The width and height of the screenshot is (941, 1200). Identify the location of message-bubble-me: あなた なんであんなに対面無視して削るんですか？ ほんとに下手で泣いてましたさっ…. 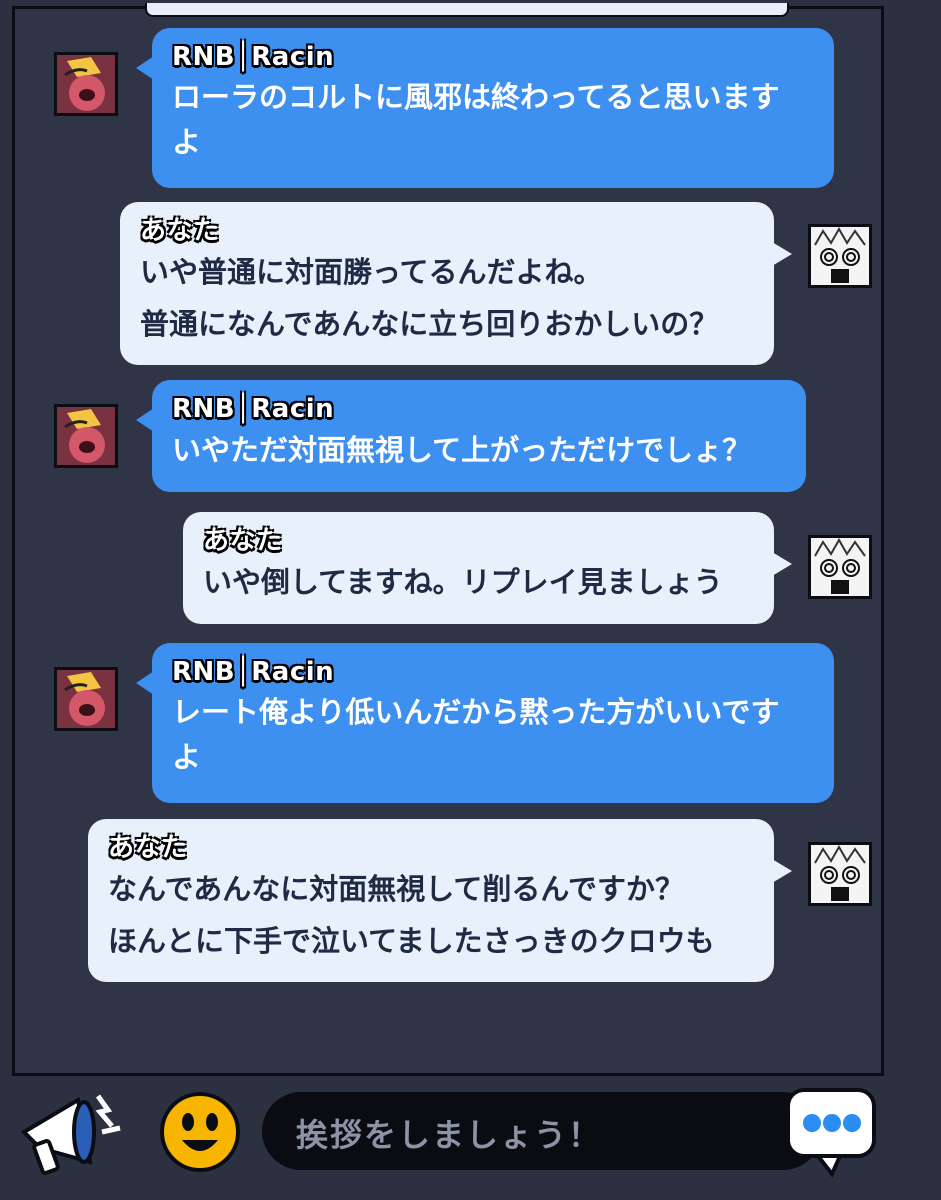
(440, 900).